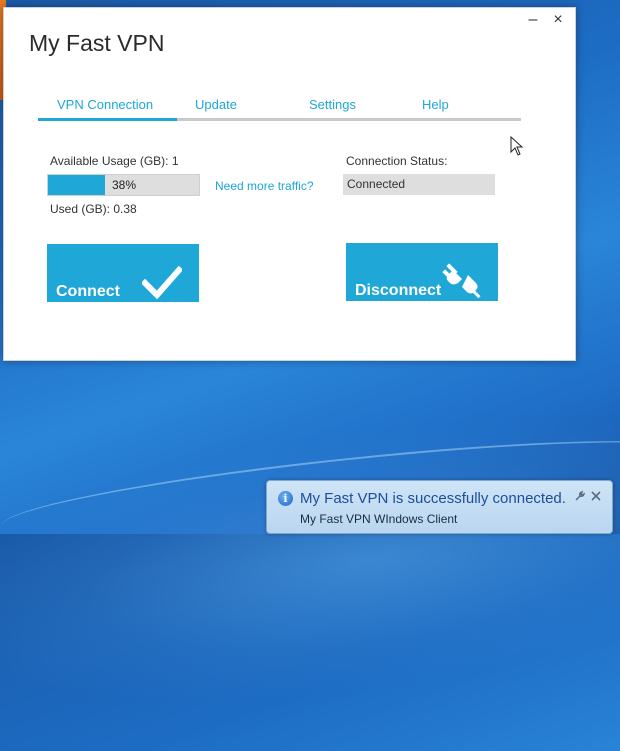  Describe the element at coordinates (264, 186) in the screenshot. I see `need-more-traffic-link: Need more traffic?` at that location.